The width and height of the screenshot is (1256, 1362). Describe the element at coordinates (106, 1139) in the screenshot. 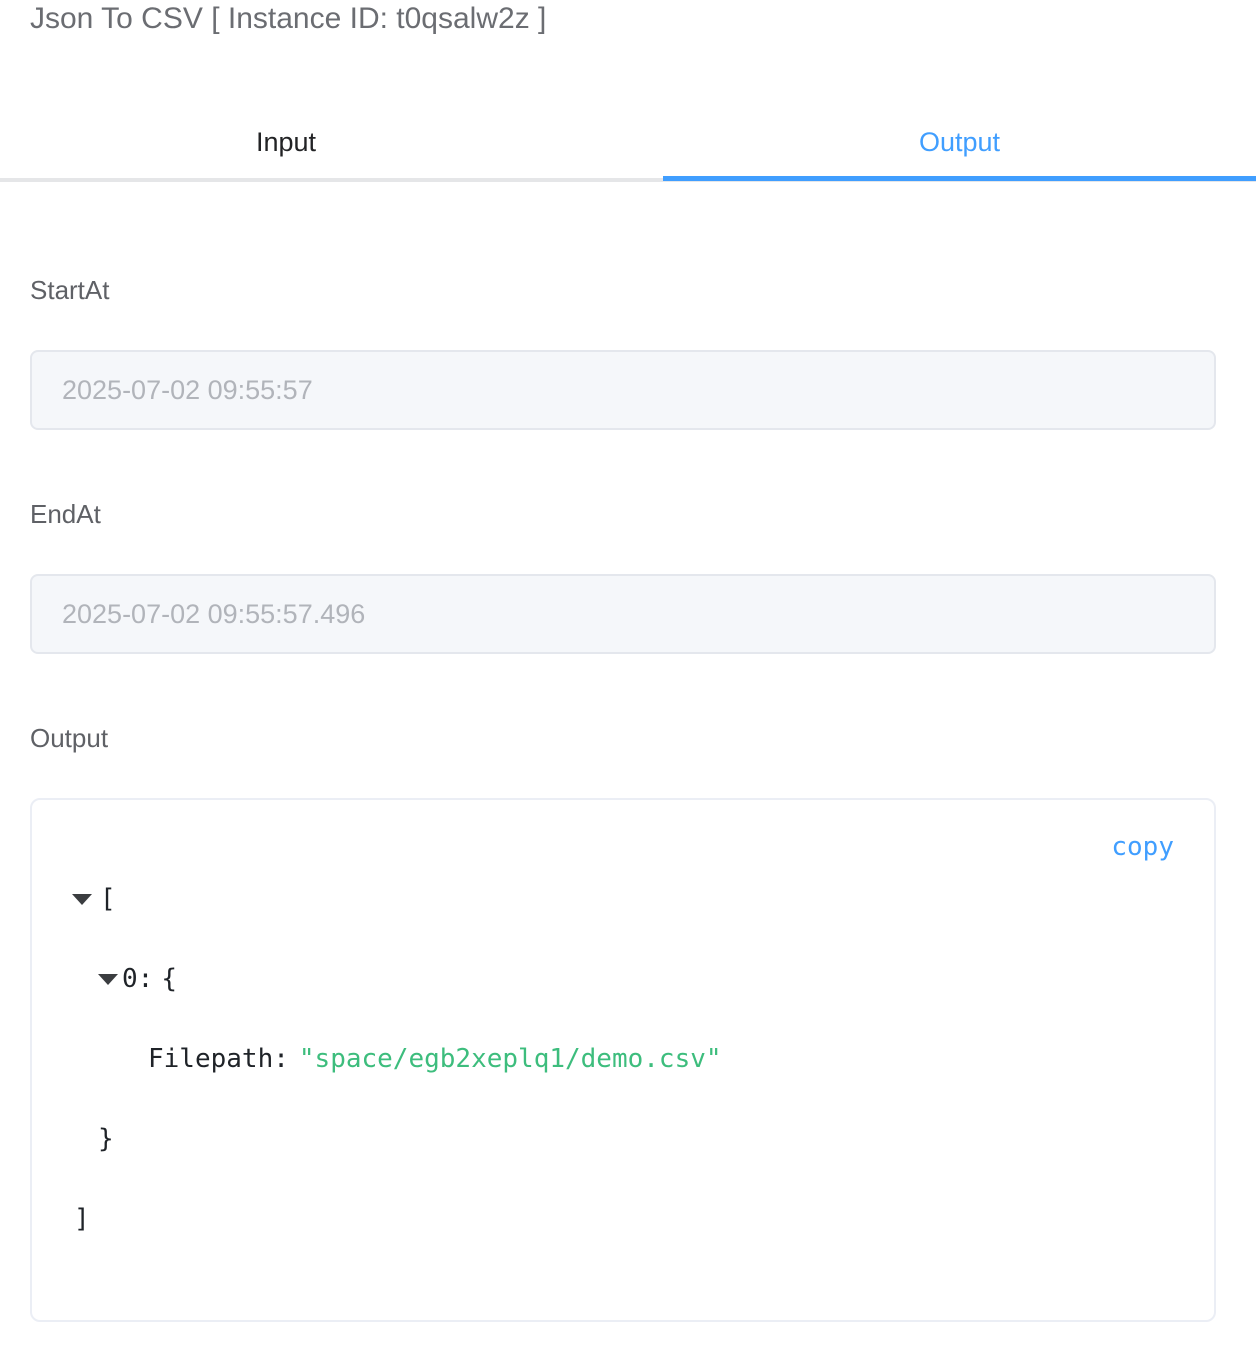

I see `json-item-close-brace: }` at that location.